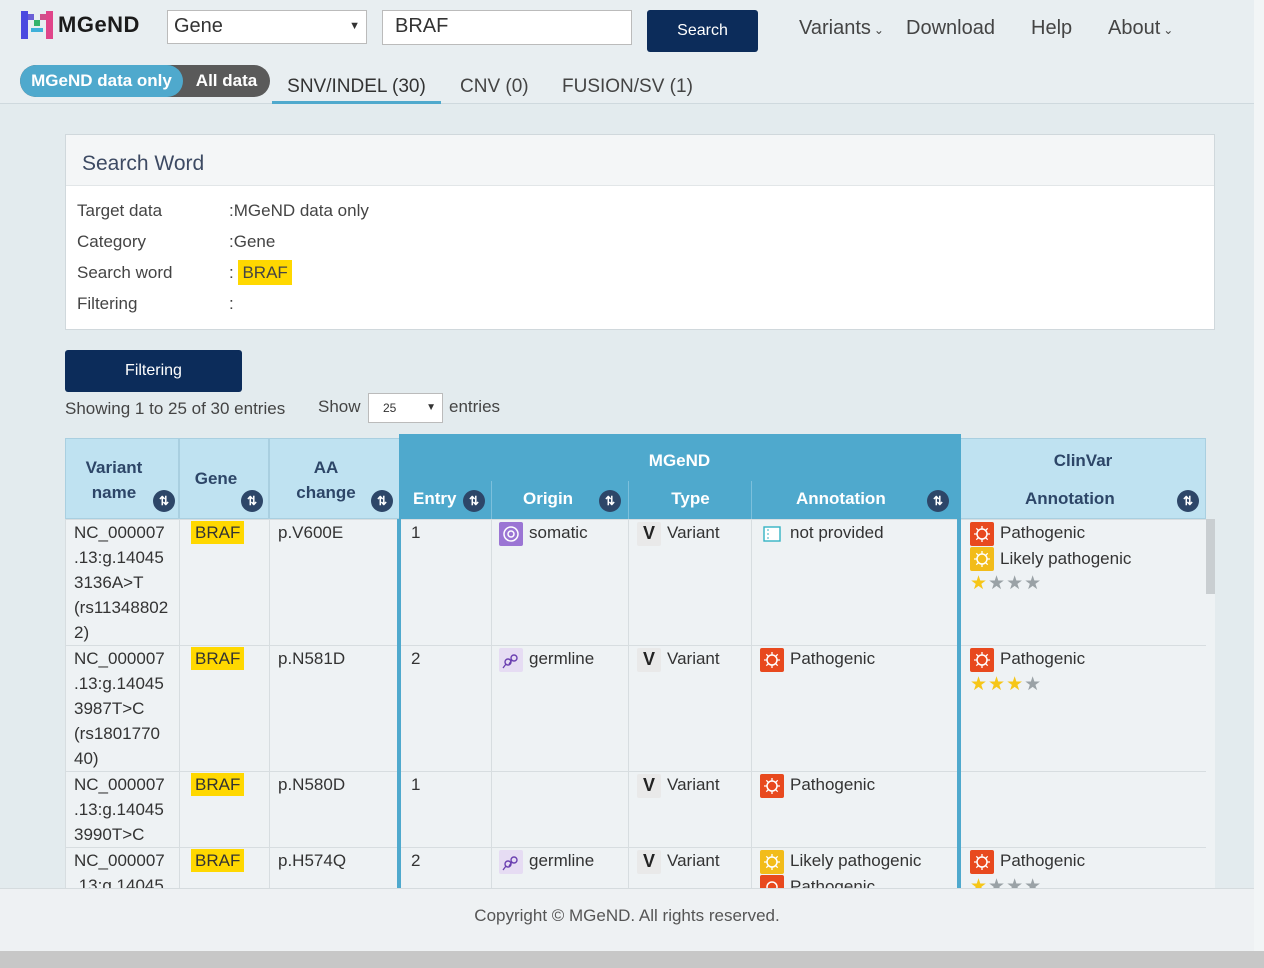 The height and width of the screenshot is (968, 1264). What do you see at coordinates (122, 478) in the screenshot?
I see `col-header-variant-name: Variant name ⇅` at bounding box center [122, 478].